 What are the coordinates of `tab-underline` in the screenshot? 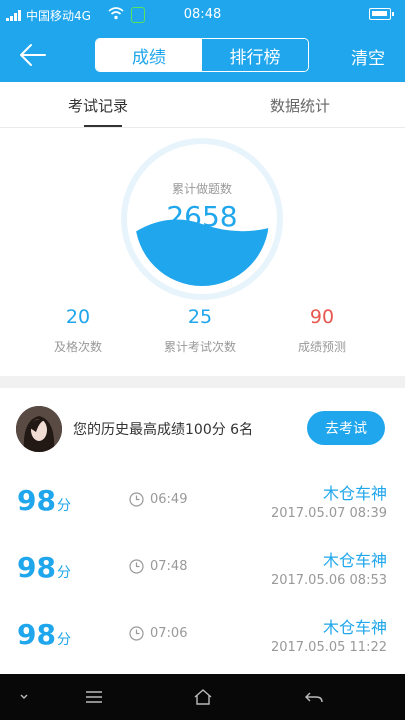 It's located at (103, 126).